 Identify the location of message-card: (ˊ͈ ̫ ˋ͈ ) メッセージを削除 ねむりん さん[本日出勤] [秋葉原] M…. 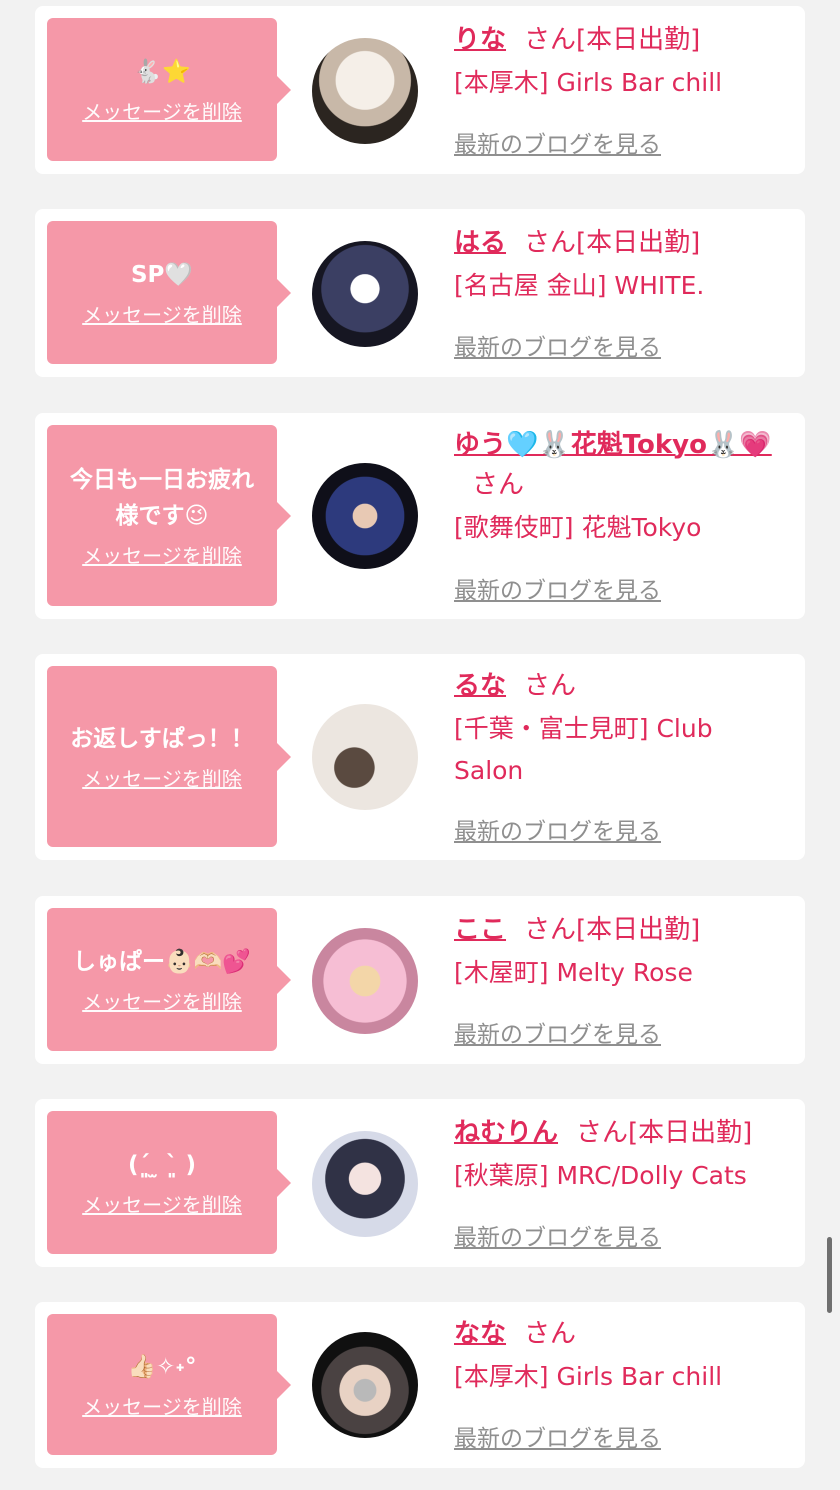
(420, 1183).